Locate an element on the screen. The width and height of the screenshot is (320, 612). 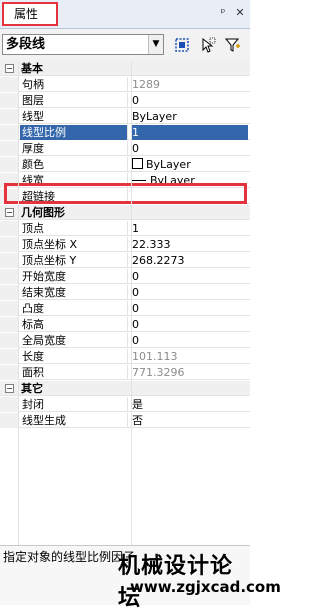
property-row-linetype: 线型 ByLayer is located at coordinates (125, 116).